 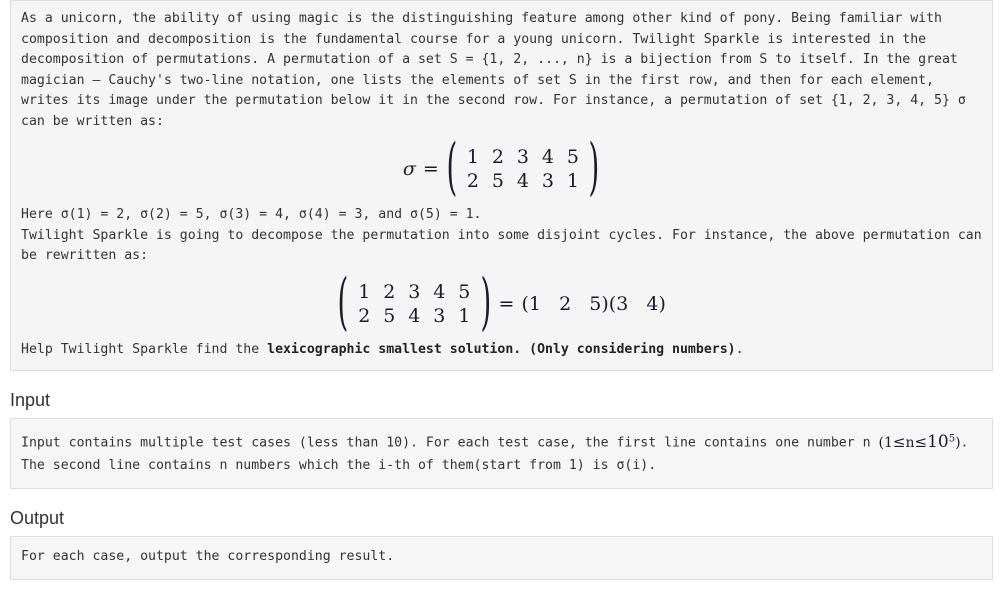 What do you see at coordinates (503, 498) in the screenshot?
I see `spacer-after-input` at bounding box center [503, 498].